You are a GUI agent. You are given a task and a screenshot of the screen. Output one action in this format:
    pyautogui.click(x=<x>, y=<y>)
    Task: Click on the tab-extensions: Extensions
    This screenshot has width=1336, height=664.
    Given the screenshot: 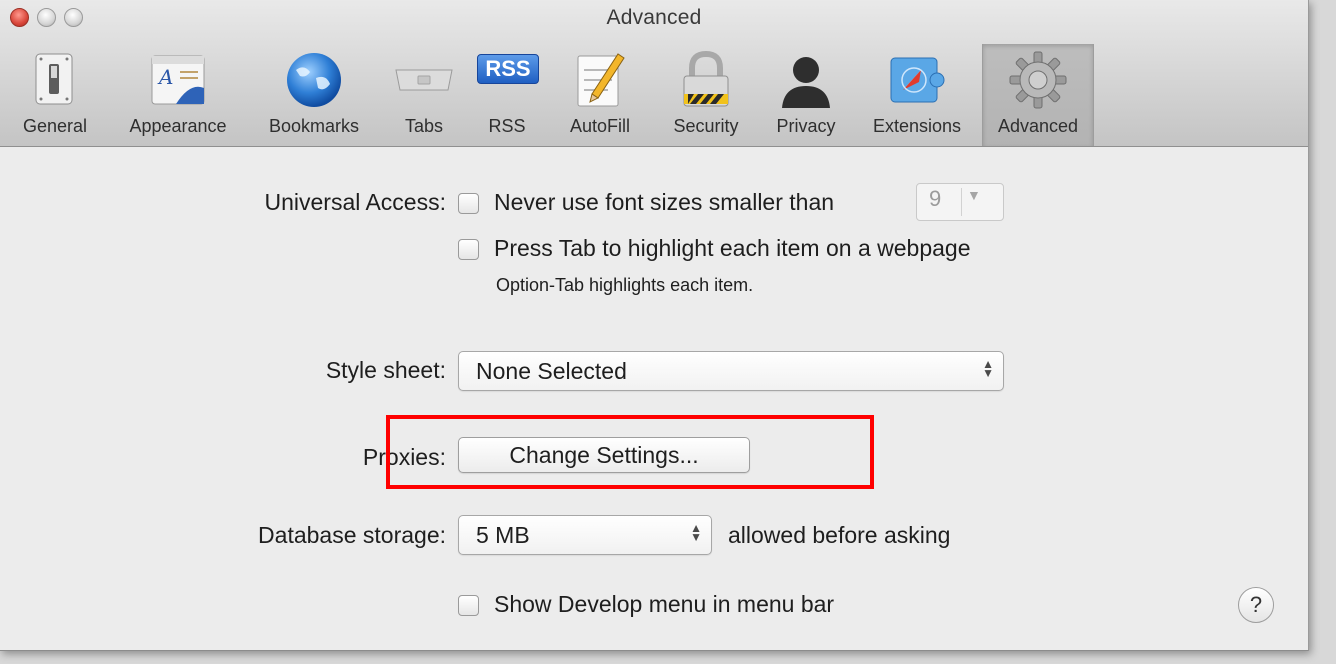 What is the action you would take?
    pyautogui.click(x=917, y=95)
    